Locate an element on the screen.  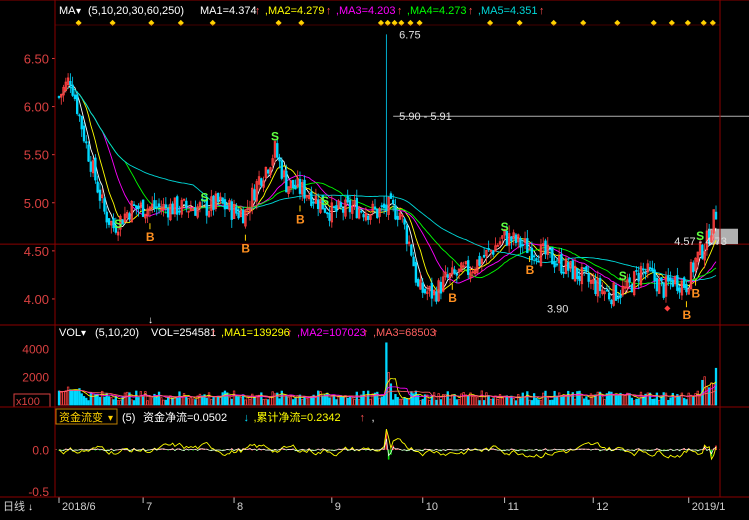
vol-menu-arrow-icon: ▾ is located at coordinates (83, 333).